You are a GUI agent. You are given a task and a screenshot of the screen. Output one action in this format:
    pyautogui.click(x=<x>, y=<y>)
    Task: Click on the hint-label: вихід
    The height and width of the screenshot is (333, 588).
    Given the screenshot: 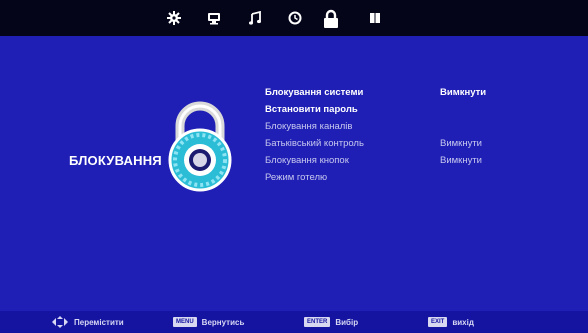 What is the action you would take?
    pyautogui.click(x=463, y=322)
    